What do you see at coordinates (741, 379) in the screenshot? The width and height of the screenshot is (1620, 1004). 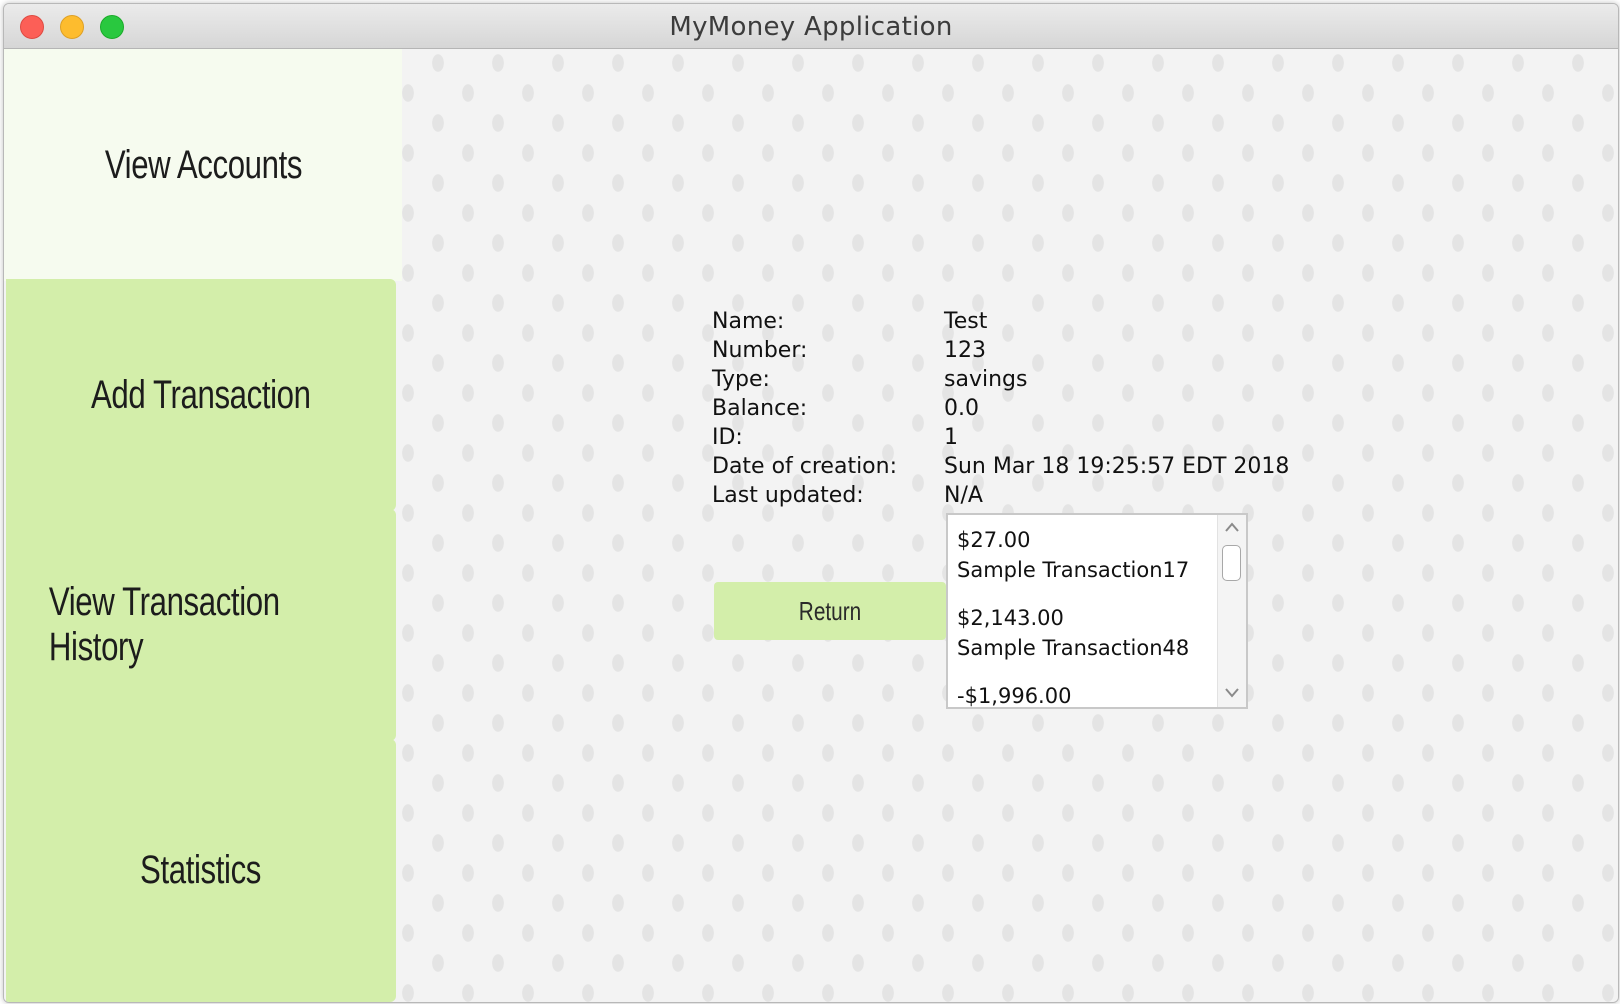 I see `detail-label: Type:` at bounding box center [741, 379].